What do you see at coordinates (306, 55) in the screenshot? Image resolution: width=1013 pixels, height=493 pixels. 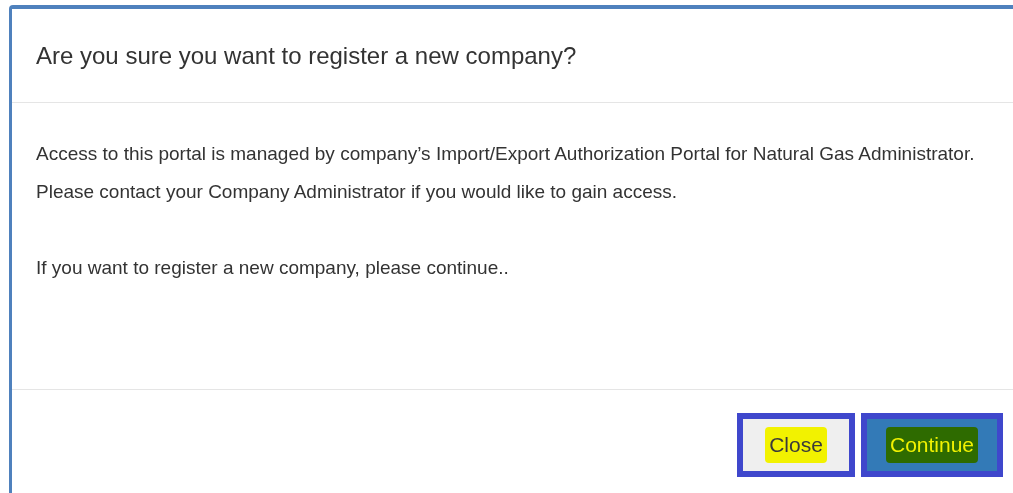 I see `dialog-title: Are you sure you want to register a new company?` at bounding box center [306, 55].